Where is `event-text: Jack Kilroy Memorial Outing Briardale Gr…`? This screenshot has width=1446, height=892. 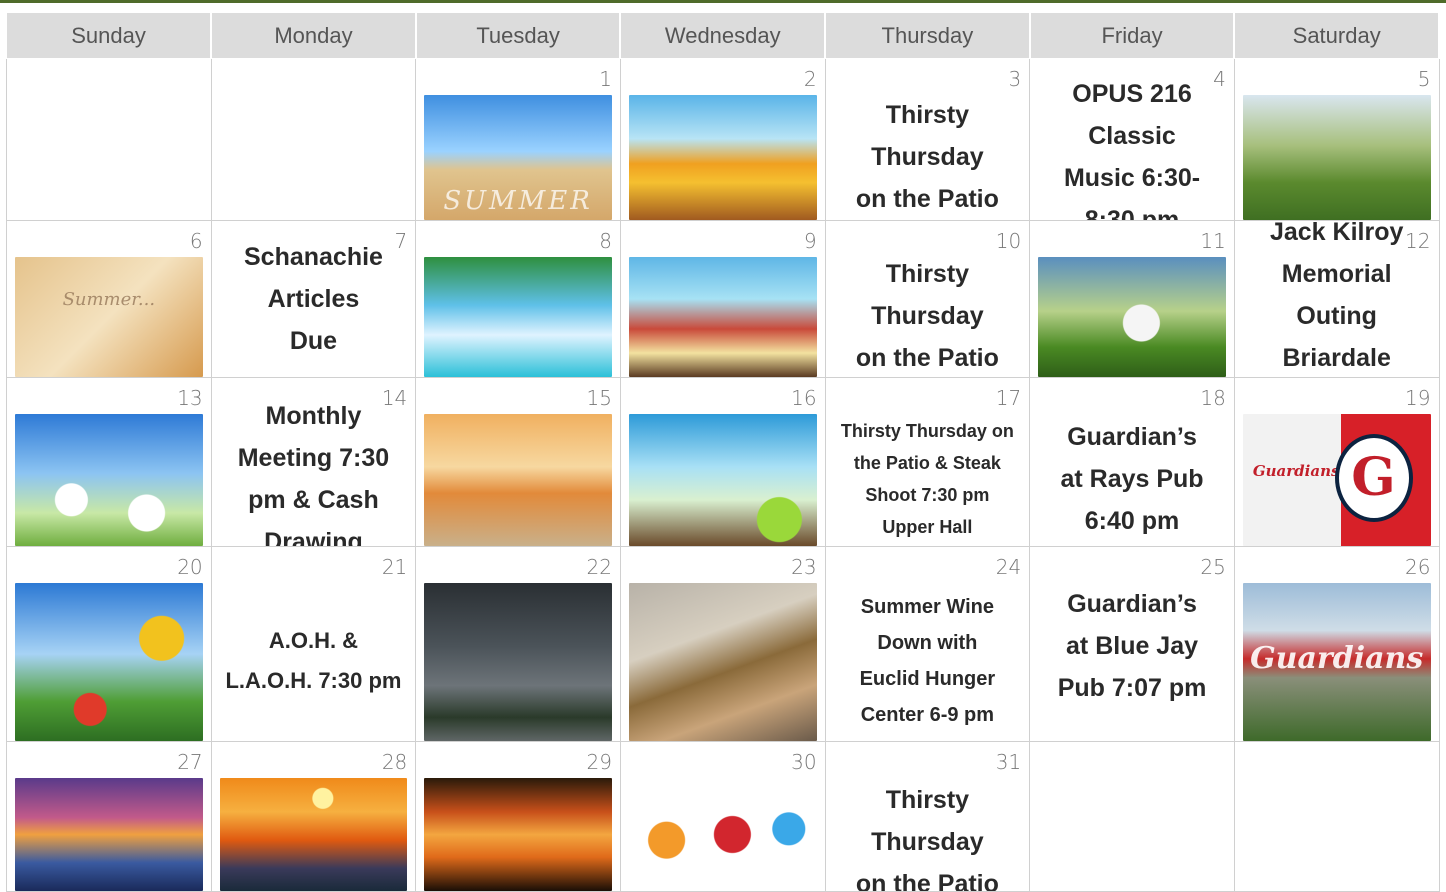 event-text: Jack Kilroy Memorial Outing Briardale Gr… is located at coordinates (1336, 296).